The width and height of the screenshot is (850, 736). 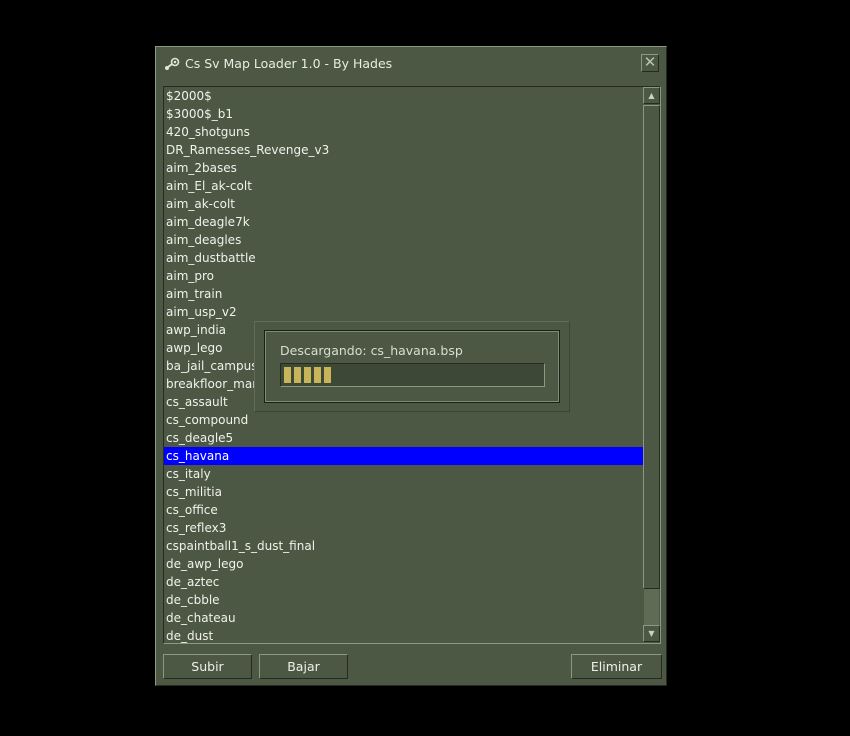 I want to click on map-list-item: DR_Ramesses_Revenge_v3, so click(x=403, y=150).